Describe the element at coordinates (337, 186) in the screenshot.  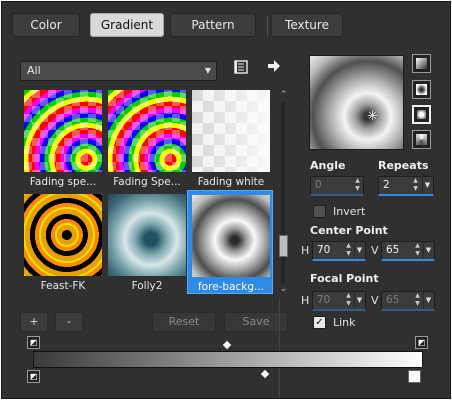
I see `angle-input: 0 ▲ ▼` at that location.